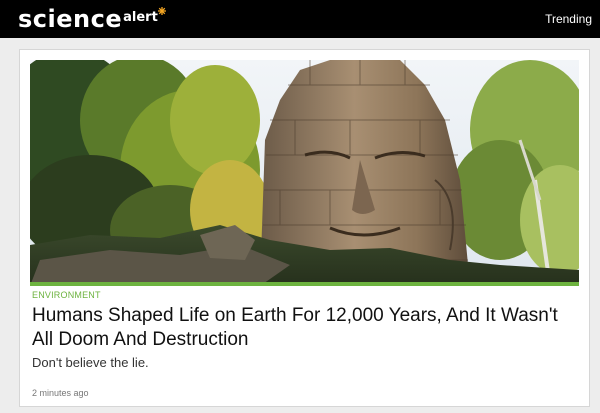  I want to click on article-timestamp: 2 minutes ago, so click(60, 393).